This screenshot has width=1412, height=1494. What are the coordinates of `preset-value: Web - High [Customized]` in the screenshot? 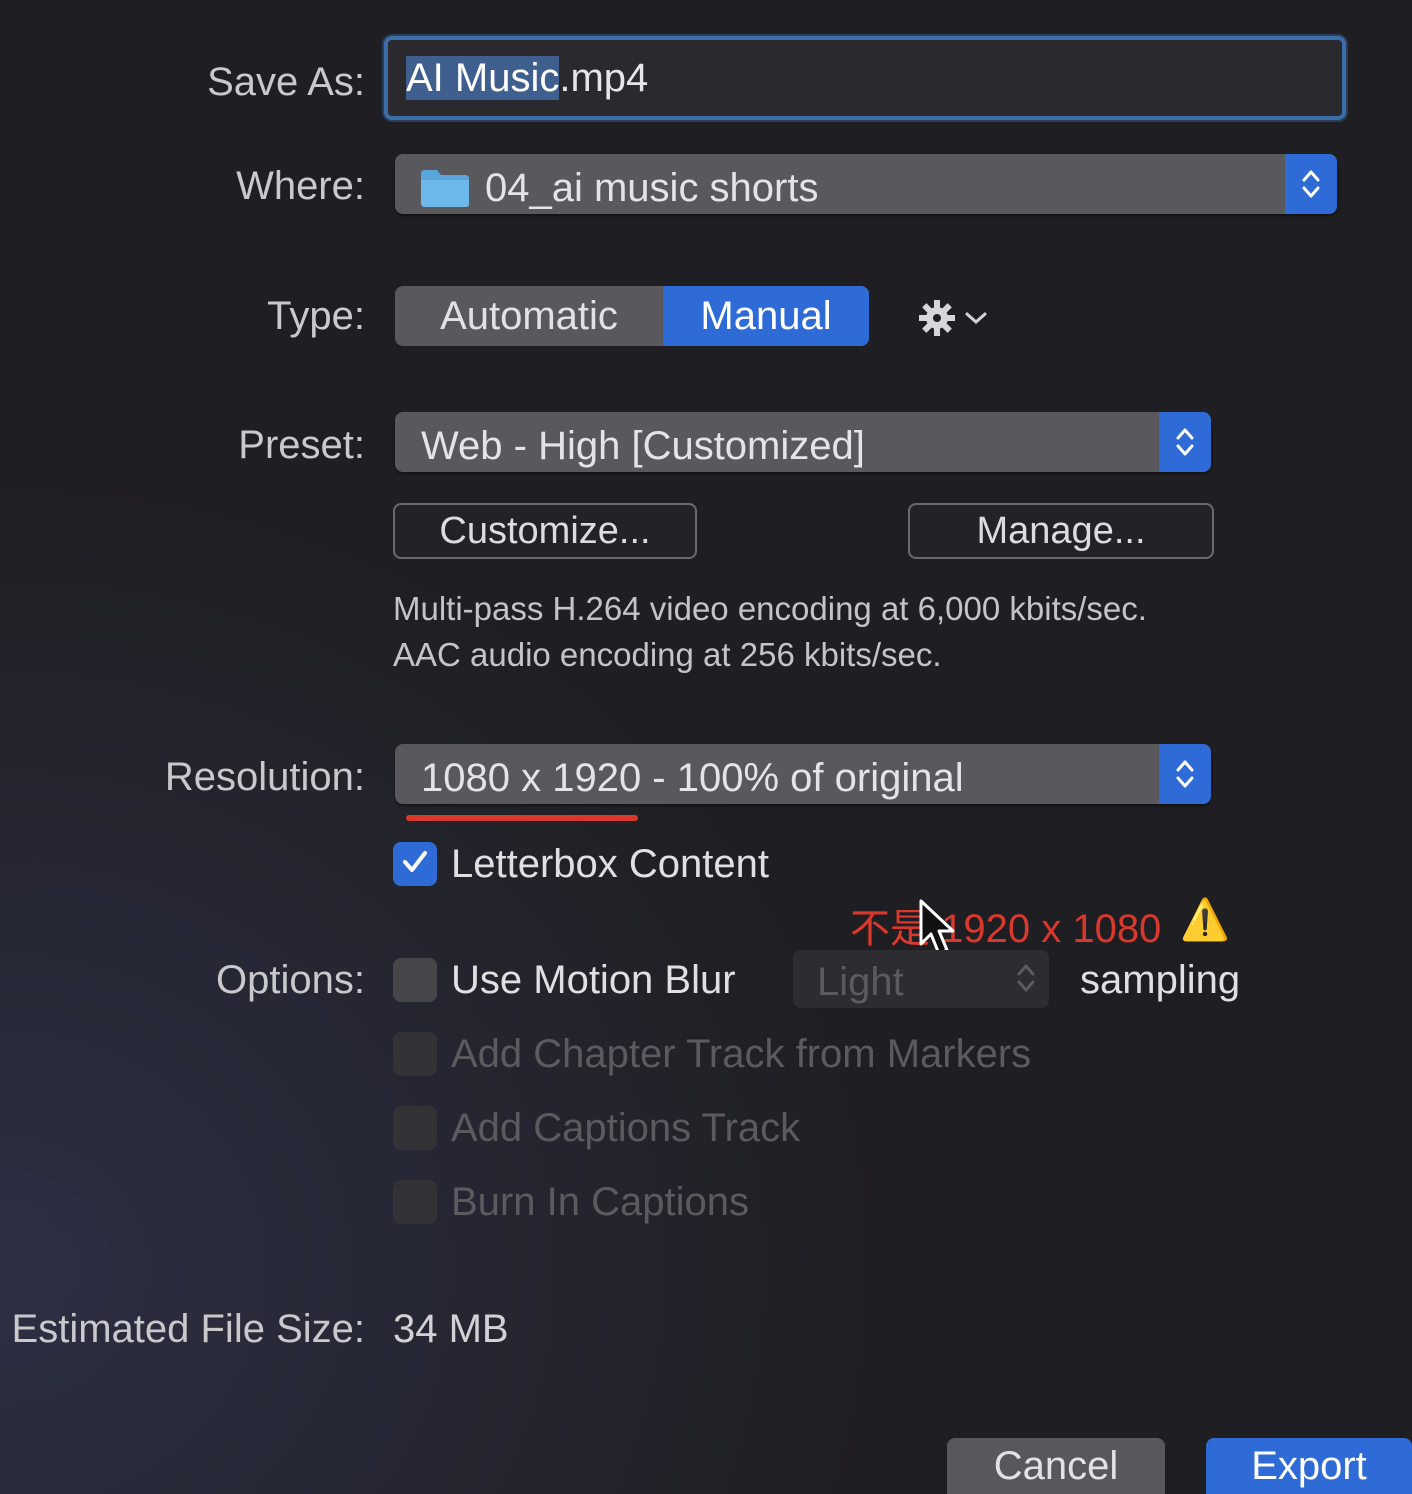 It's located at (643, 446).